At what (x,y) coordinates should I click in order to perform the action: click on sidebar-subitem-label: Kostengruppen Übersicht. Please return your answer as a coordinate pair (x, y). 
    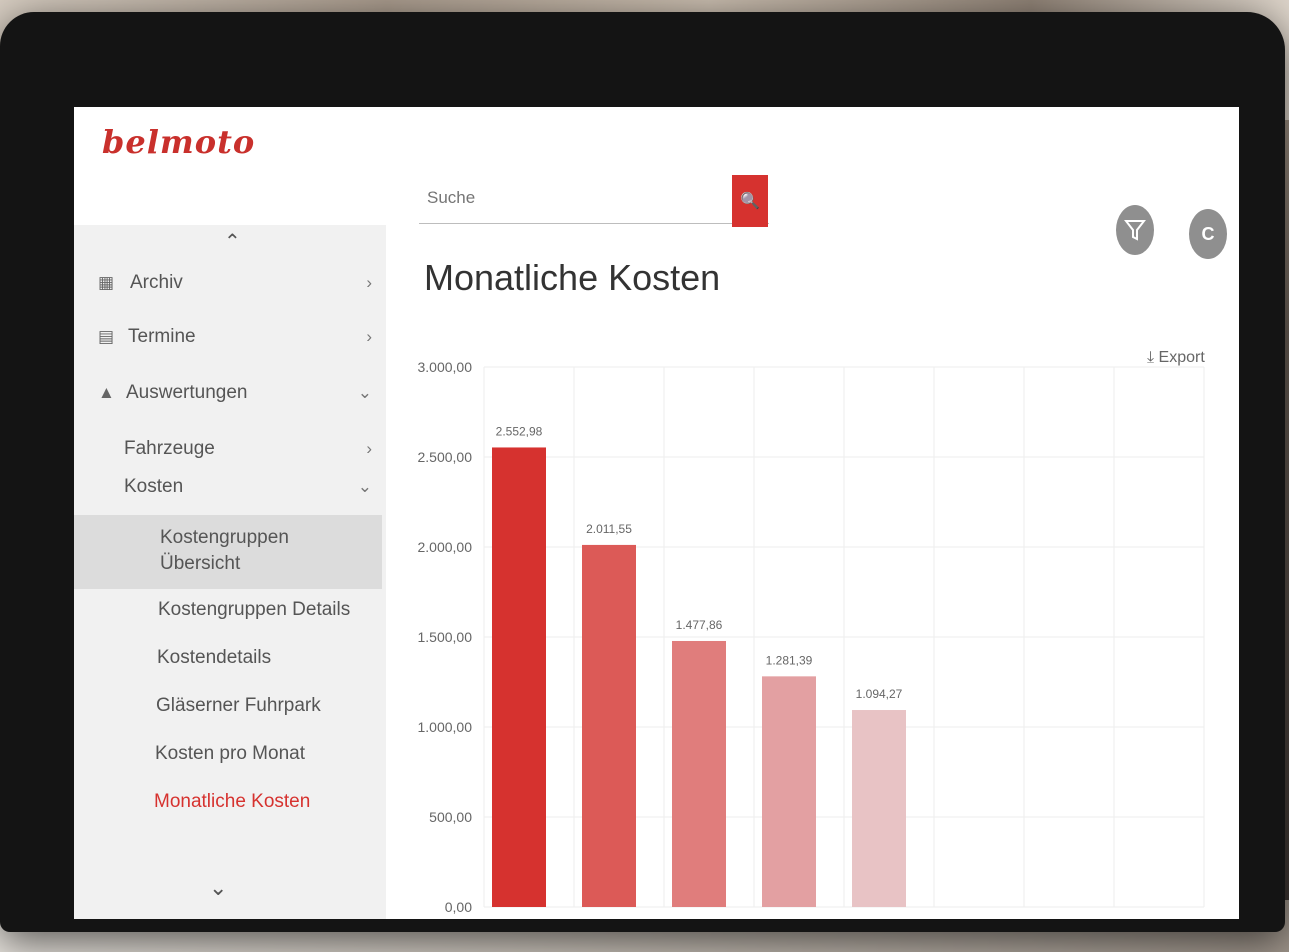
    Looking at the image, I should click on (224, 550).